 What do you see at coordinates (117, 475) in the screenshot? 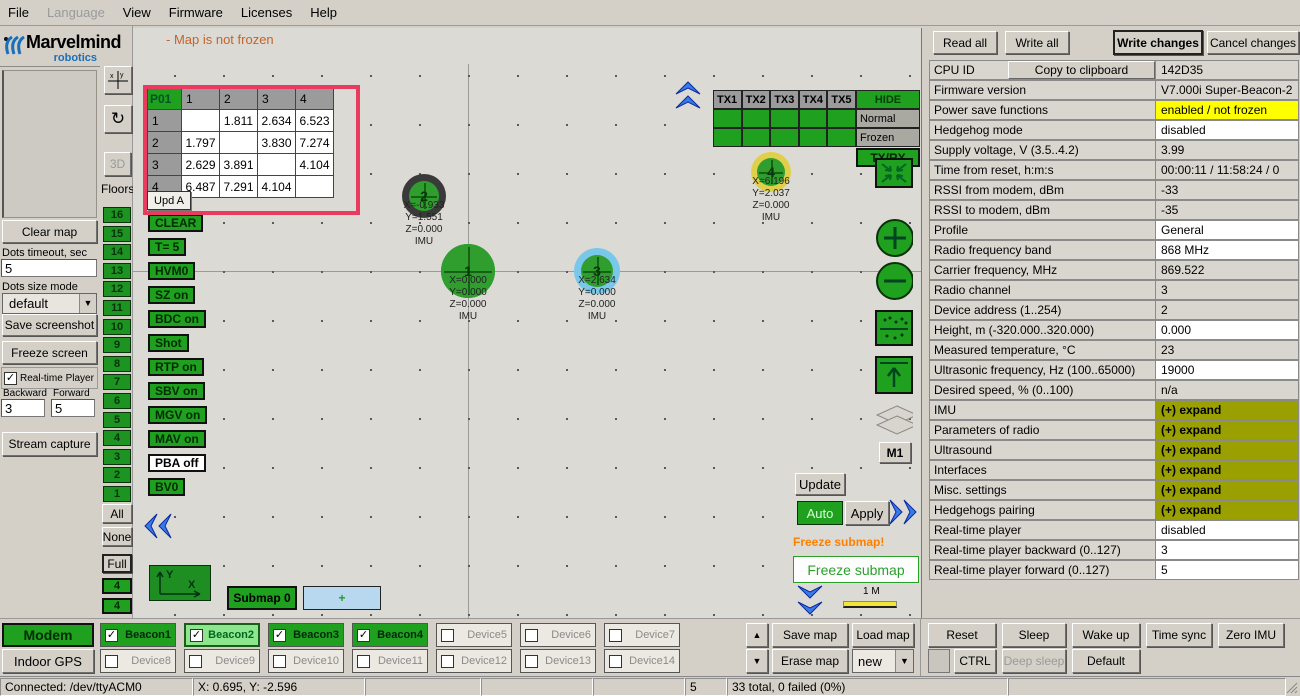
I see `floor-button-2: 2` at bounding box center [117, 475].